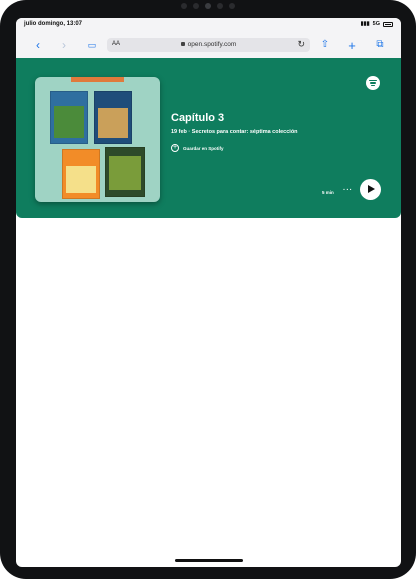 Image resolution: width=416 pixels, height=579 pixels. Describe the element at coordinates (97, 79) in the screenshot. I see `cover-banner` at that location.